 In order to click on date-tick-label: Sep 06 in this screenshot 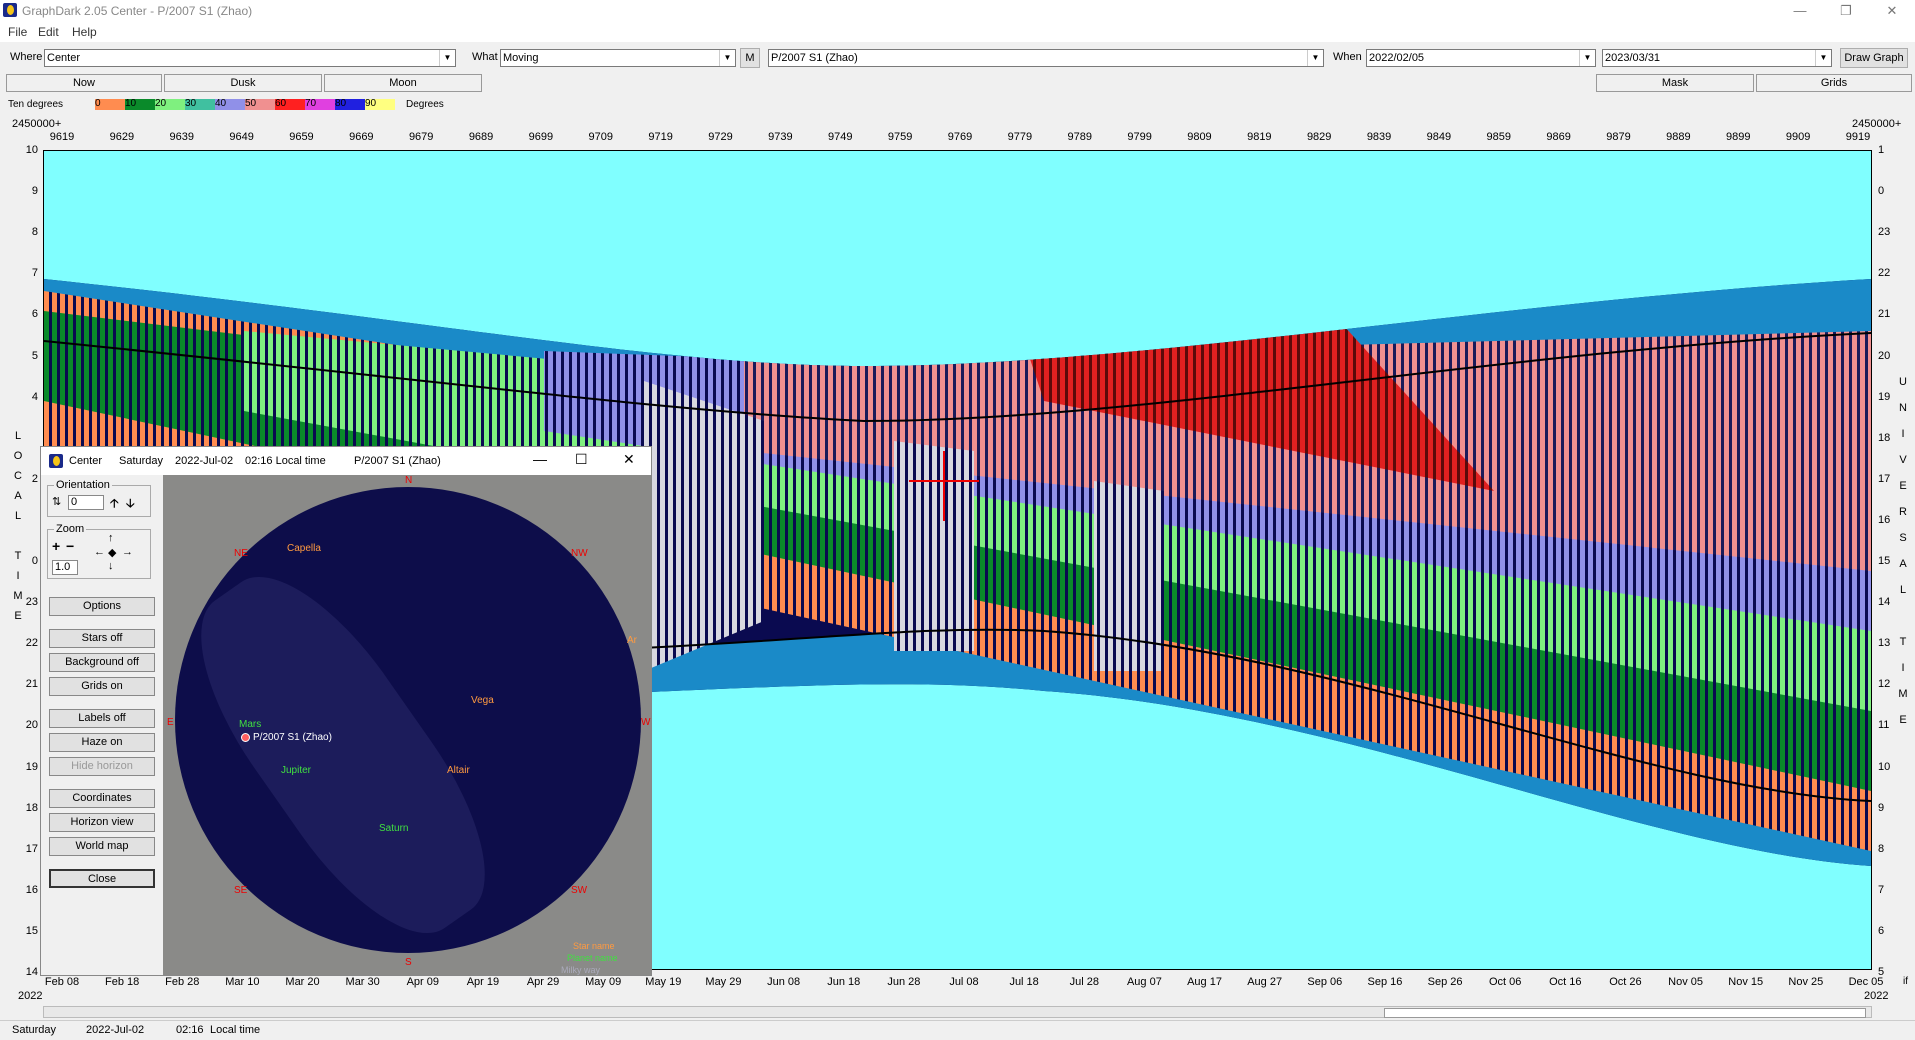, I will do `click(1325, 982)`.